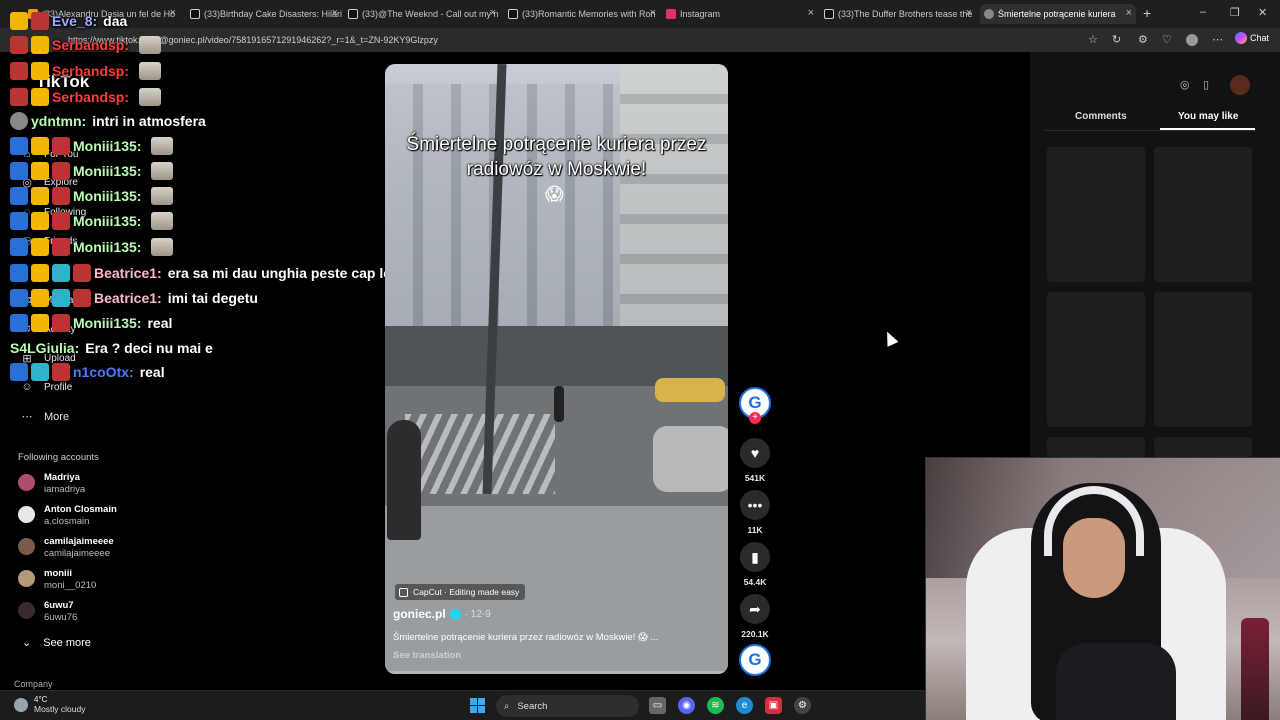 This screenshot has width=1280, height=720. Describe the element at coordinates (212, 298) in the screenshot. I see `chat-text: imi tai degetu` at that location.